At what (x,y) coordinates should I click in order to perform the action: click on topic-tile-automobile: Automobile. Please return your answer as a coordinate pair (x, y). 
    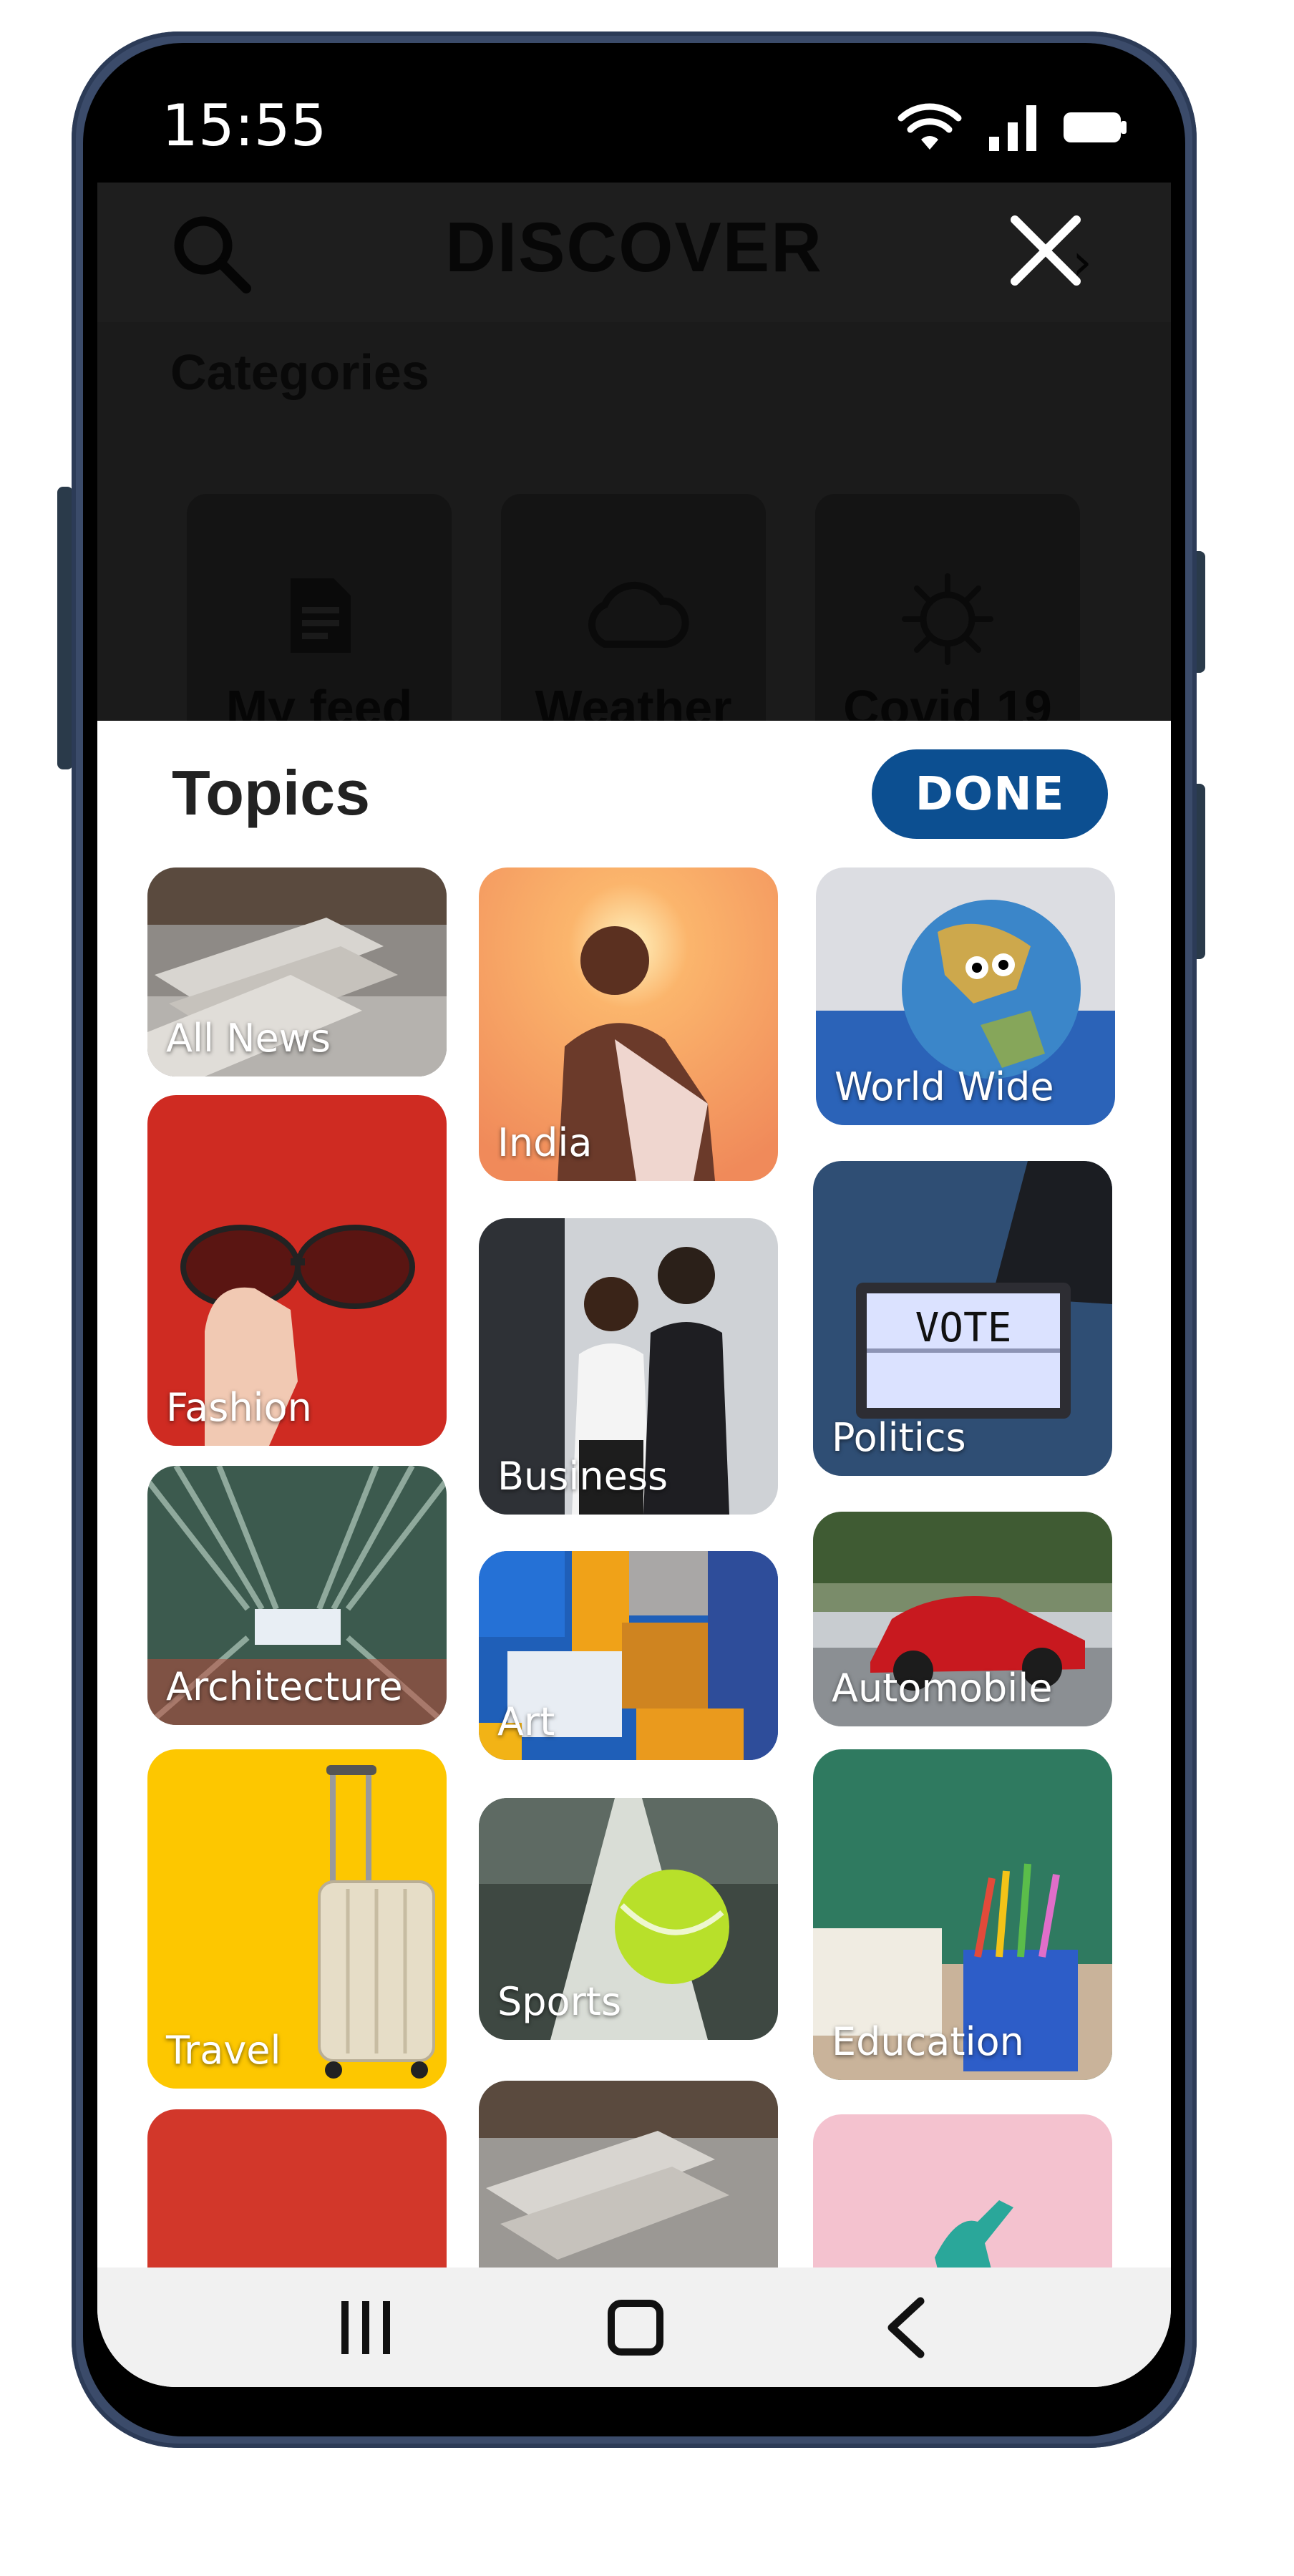
    Looking at the image, I should click on (962, 1619).